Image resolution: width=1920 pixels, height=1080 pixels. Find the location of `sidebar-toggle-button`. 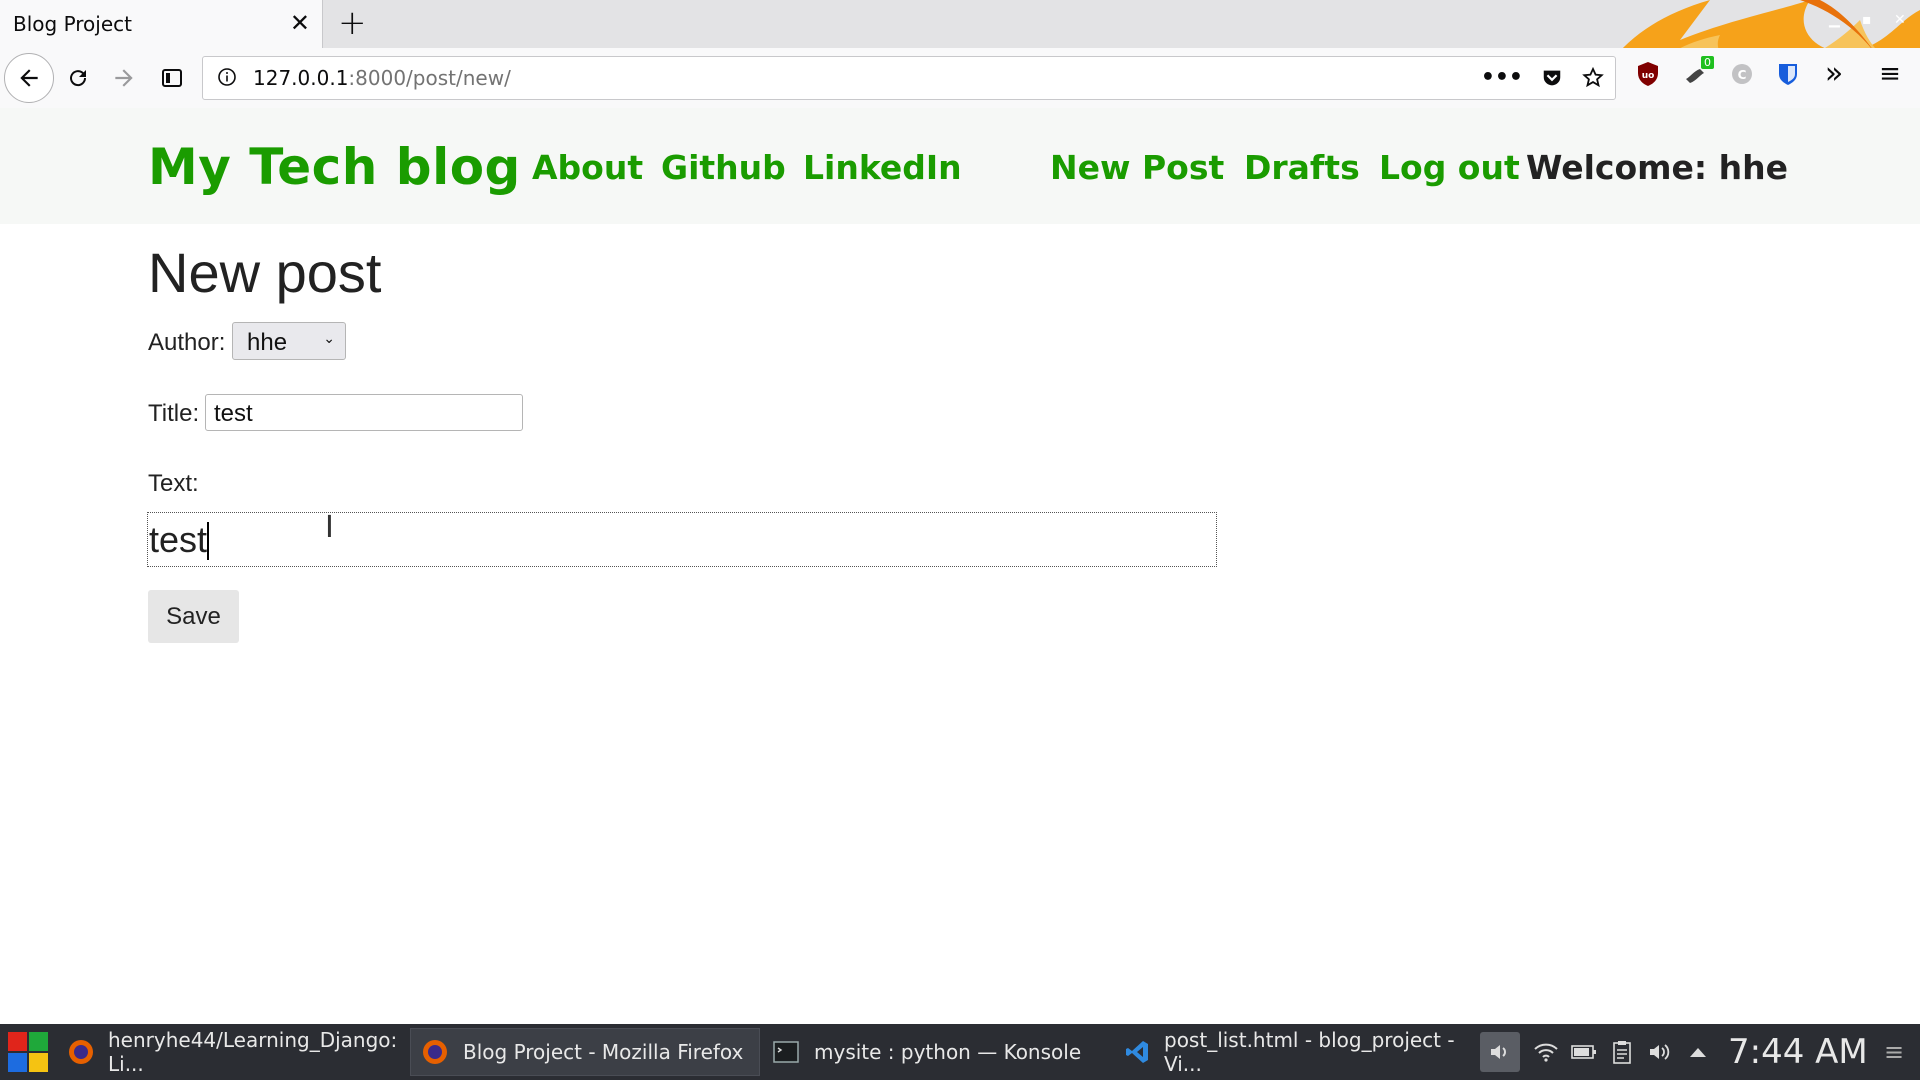

sidebar-toggle-button is located at coordinates (172, 78).